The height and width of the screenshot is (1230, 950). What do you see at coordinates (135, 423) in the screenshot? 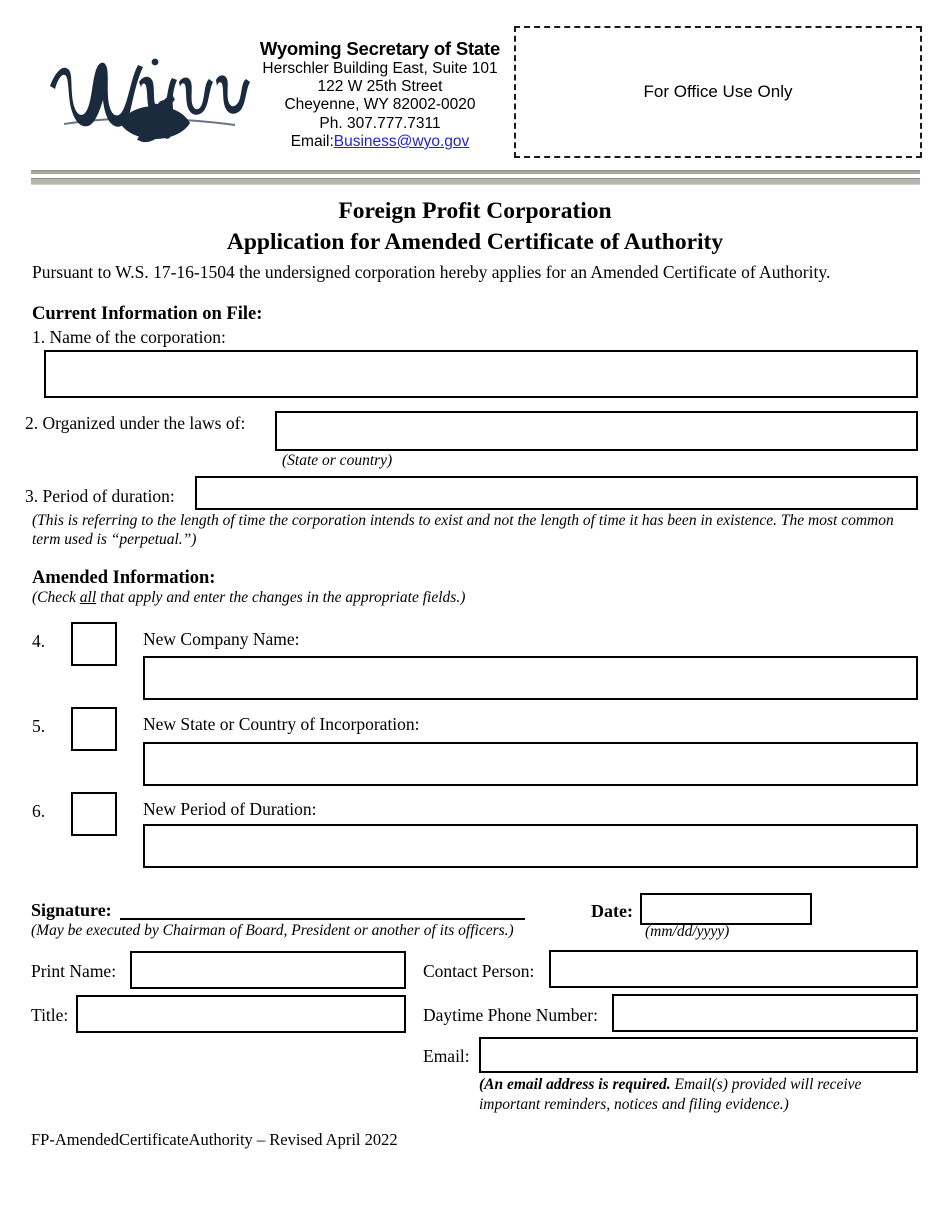
I see `organized-under-laws-label: 2. Organized under the laws of:` at bounding box center [135, 423].